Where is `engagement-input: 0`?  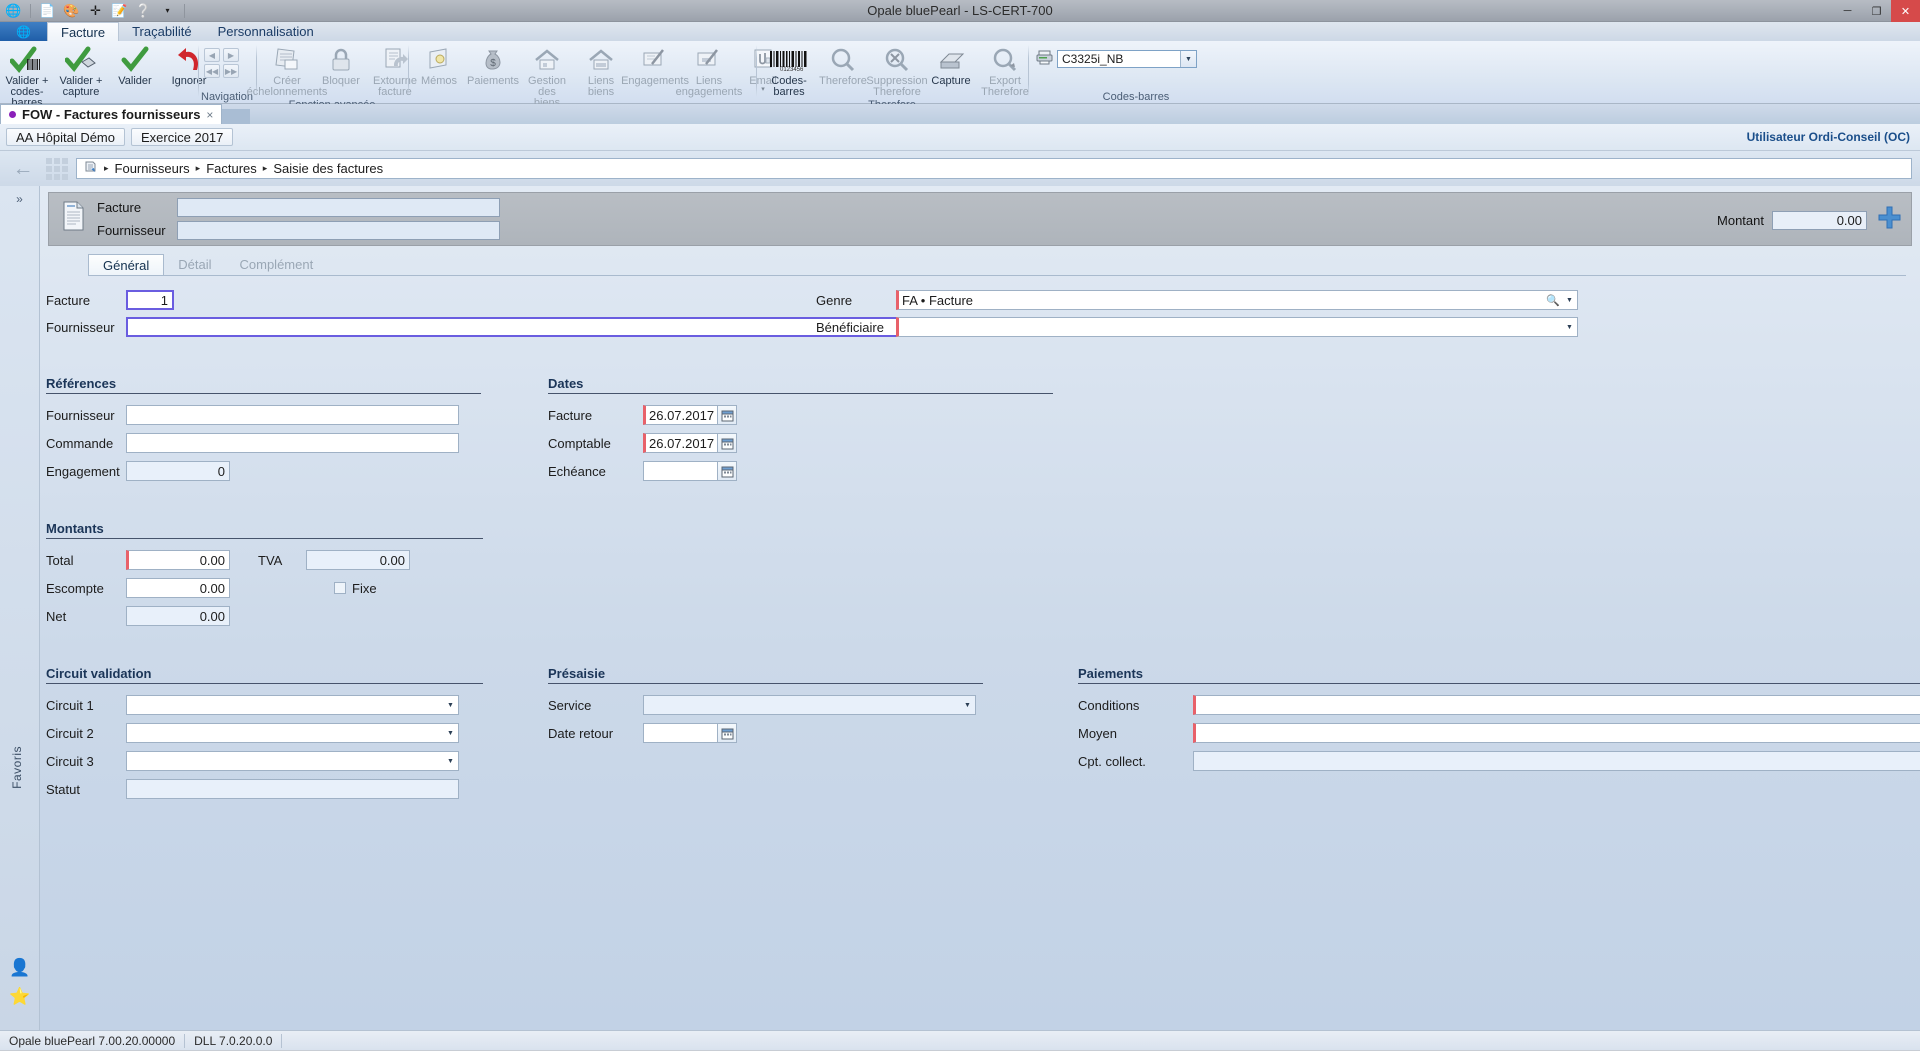
engagement-input: 0 is located at coordinates (178, 471).